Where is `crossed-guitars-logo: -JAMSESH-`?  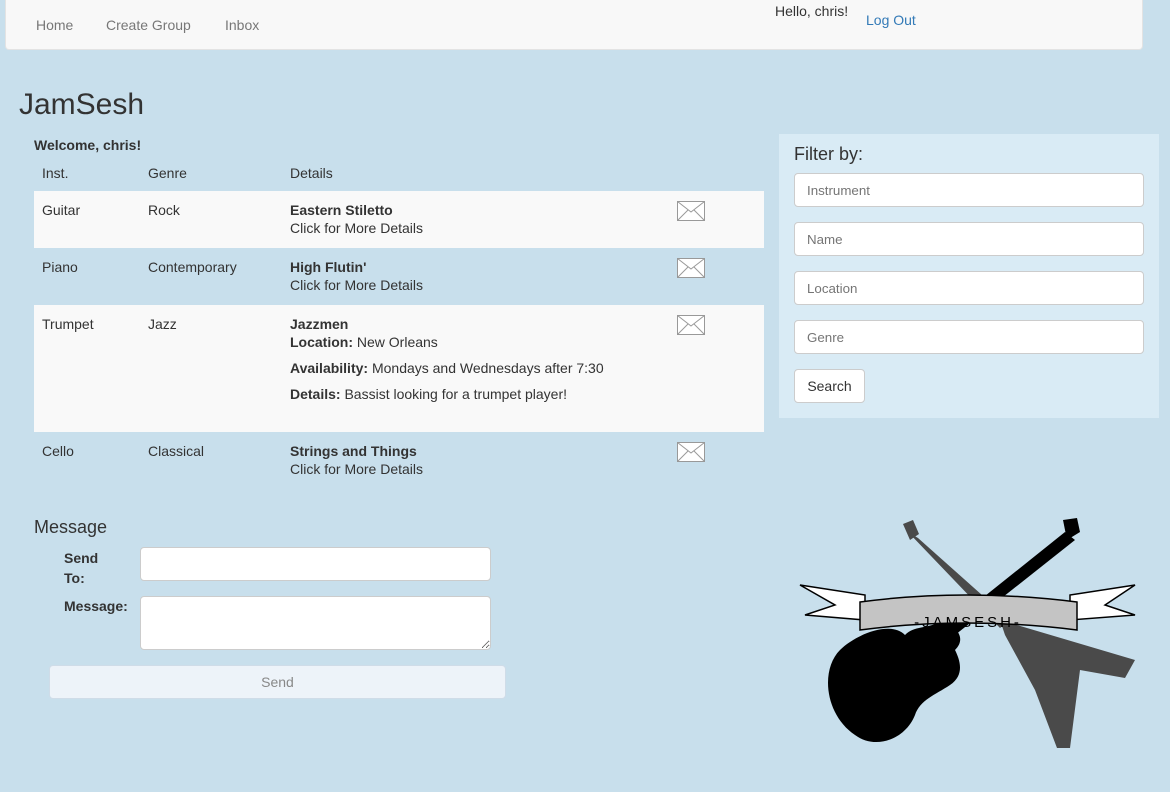
crossed-guitars-logo: -JAMSESH- is located at coordinates (967, 633).